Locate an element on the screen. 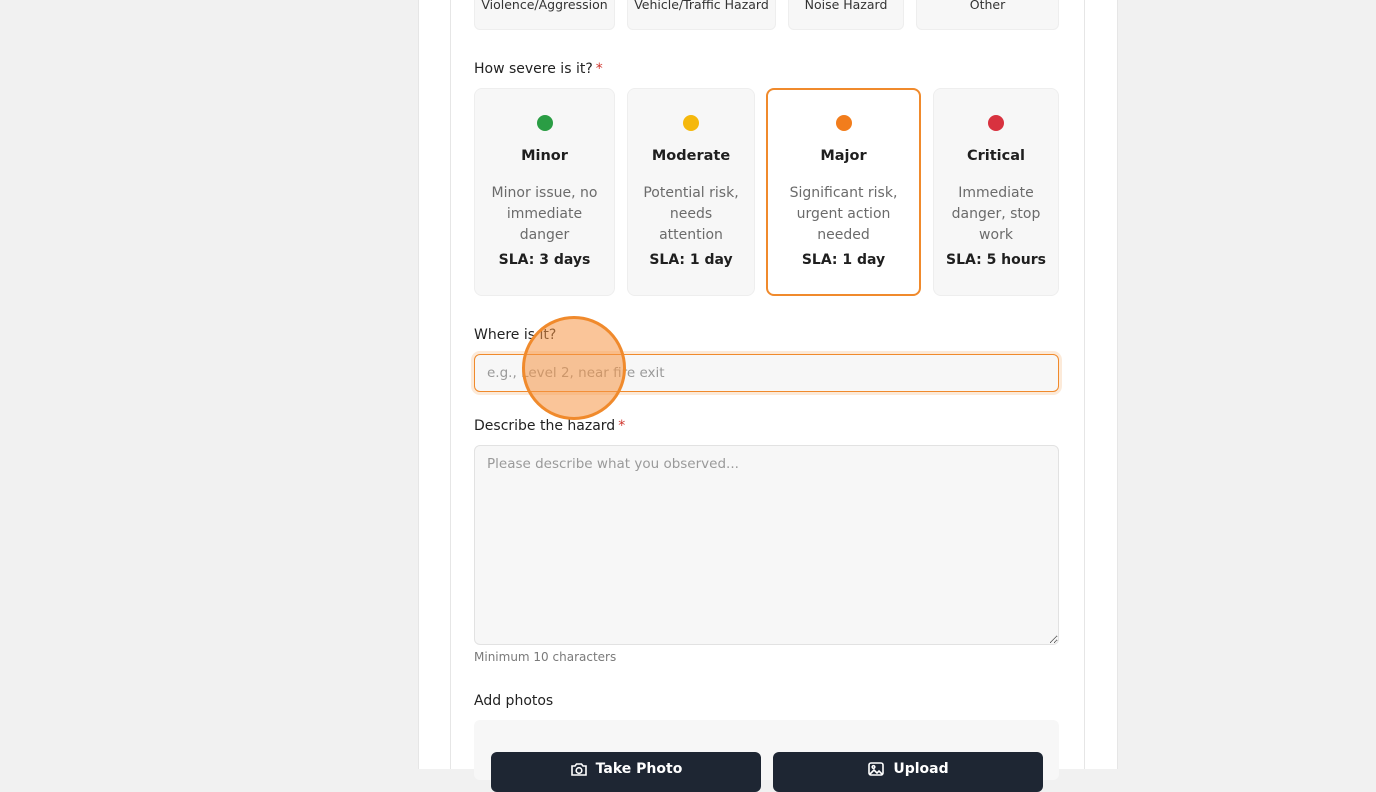 The width and height of the screenshot is (1376, 792). severity-title: Major is located at coordinates (843, 156).